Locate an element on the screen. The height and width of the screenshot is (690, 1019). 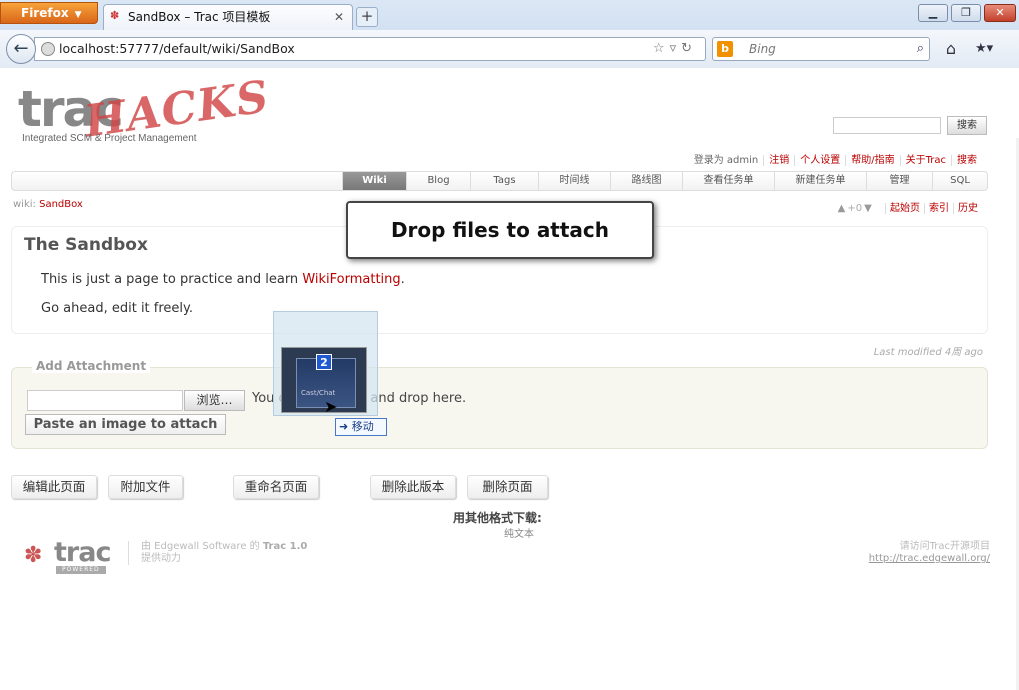
search-placeholder: Bing is located at coordinates (762, 49).